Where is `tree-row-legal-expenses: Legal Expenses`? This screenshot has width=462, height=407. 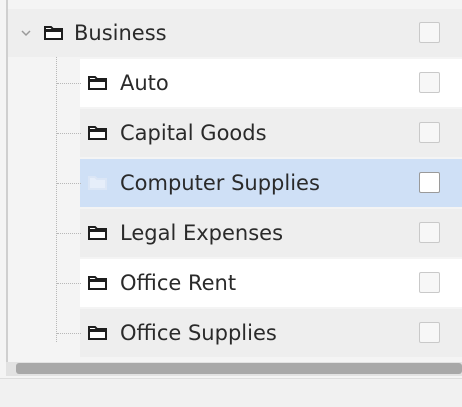 tree-row-legal-expenses: Legal Expenses is located at coordinates (235, 233).